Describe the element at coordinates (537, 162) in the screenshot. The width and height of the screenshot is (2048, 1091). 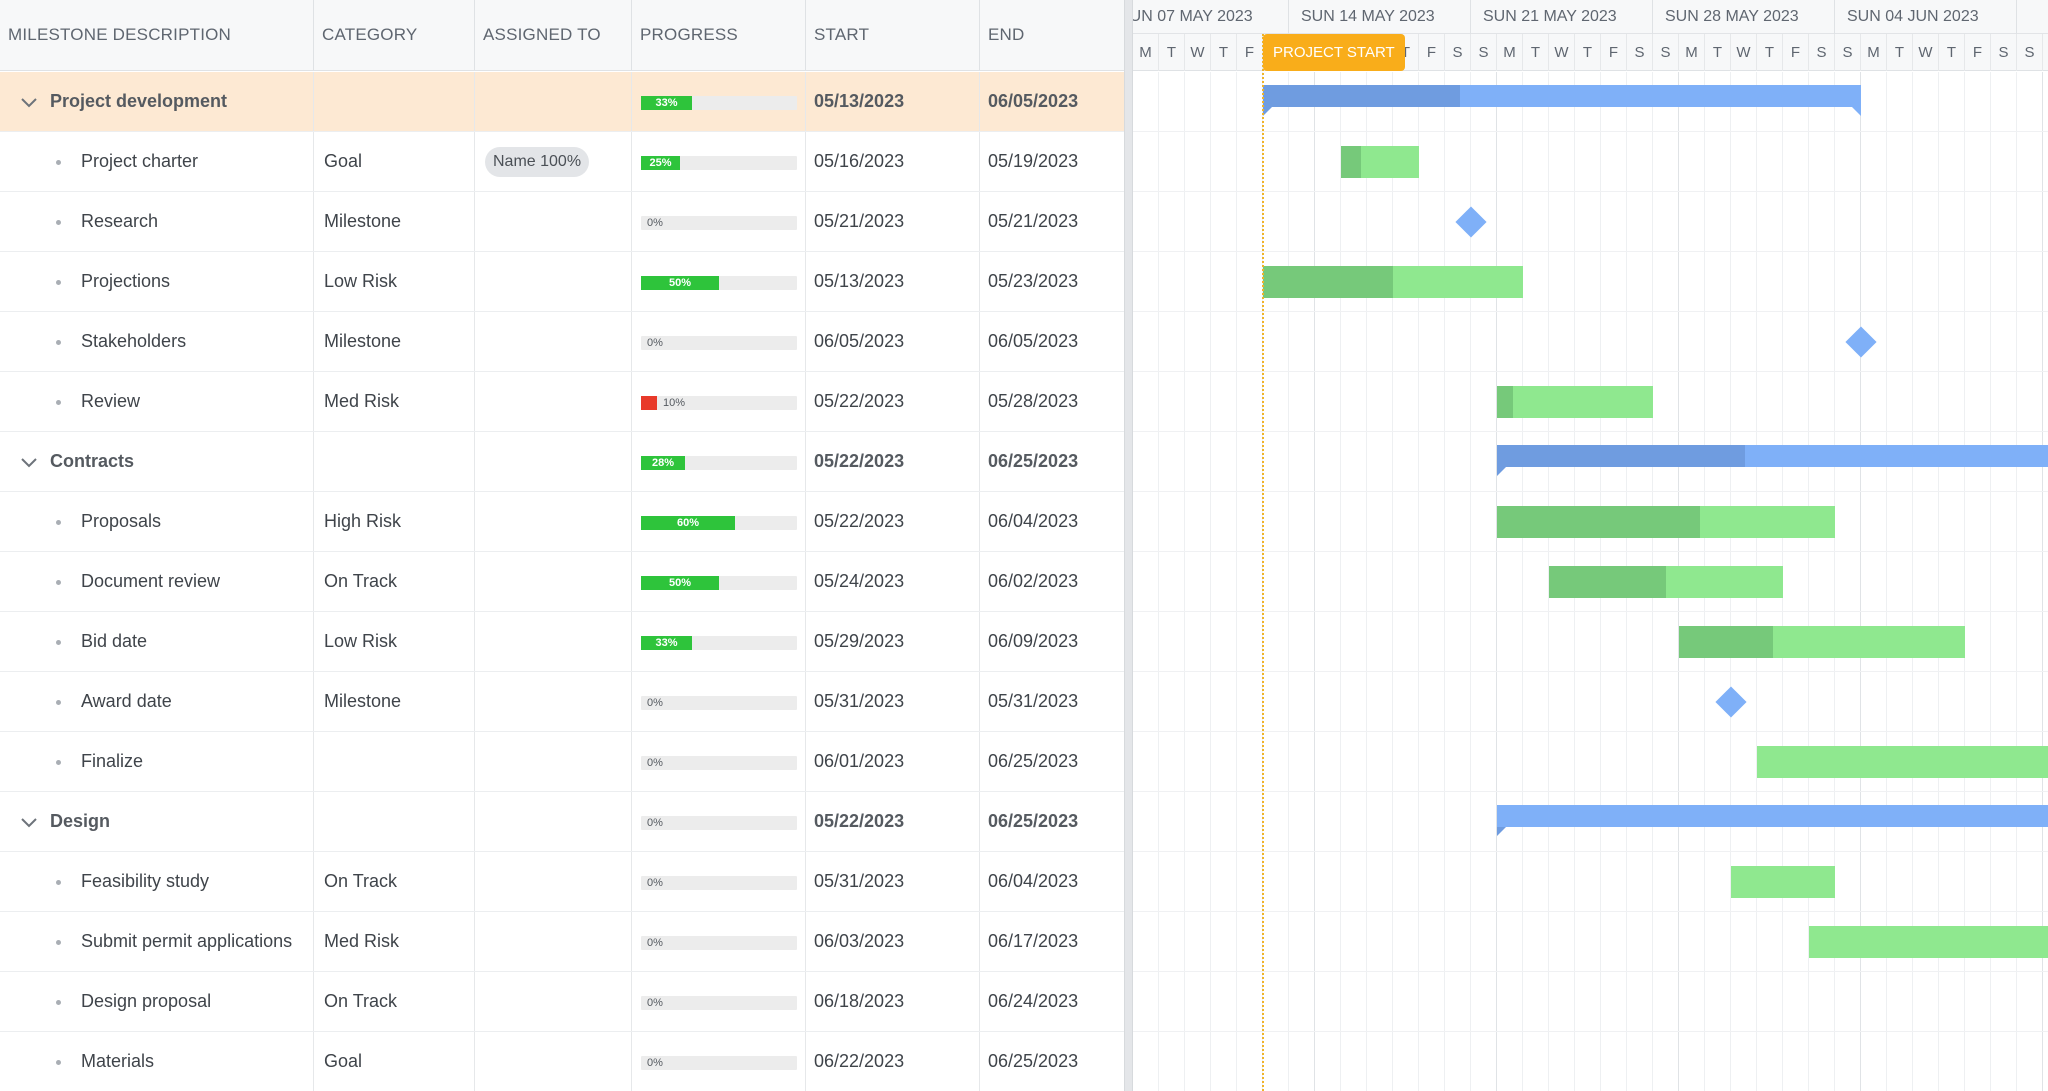
I see `assignee-chip: Name 100%` at that location.